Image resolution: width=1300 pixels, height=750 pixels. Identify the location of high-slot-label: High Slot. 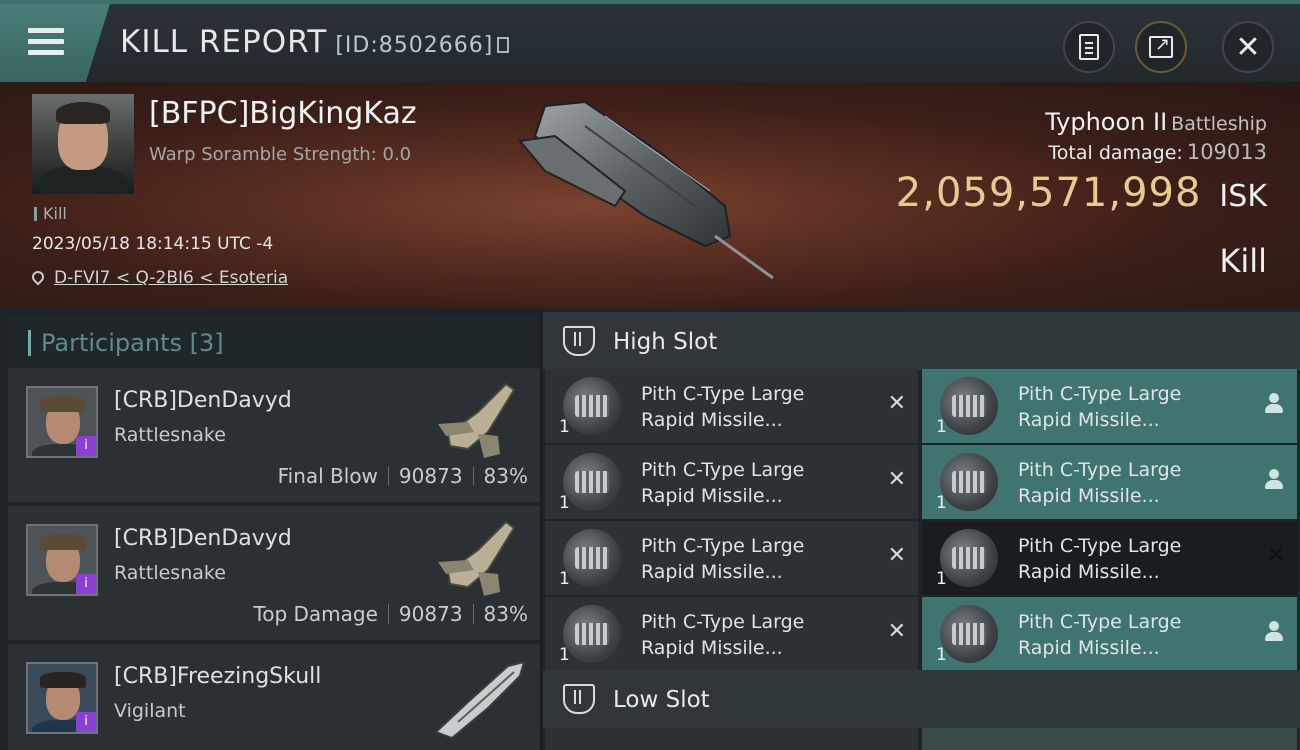
(665, 342).